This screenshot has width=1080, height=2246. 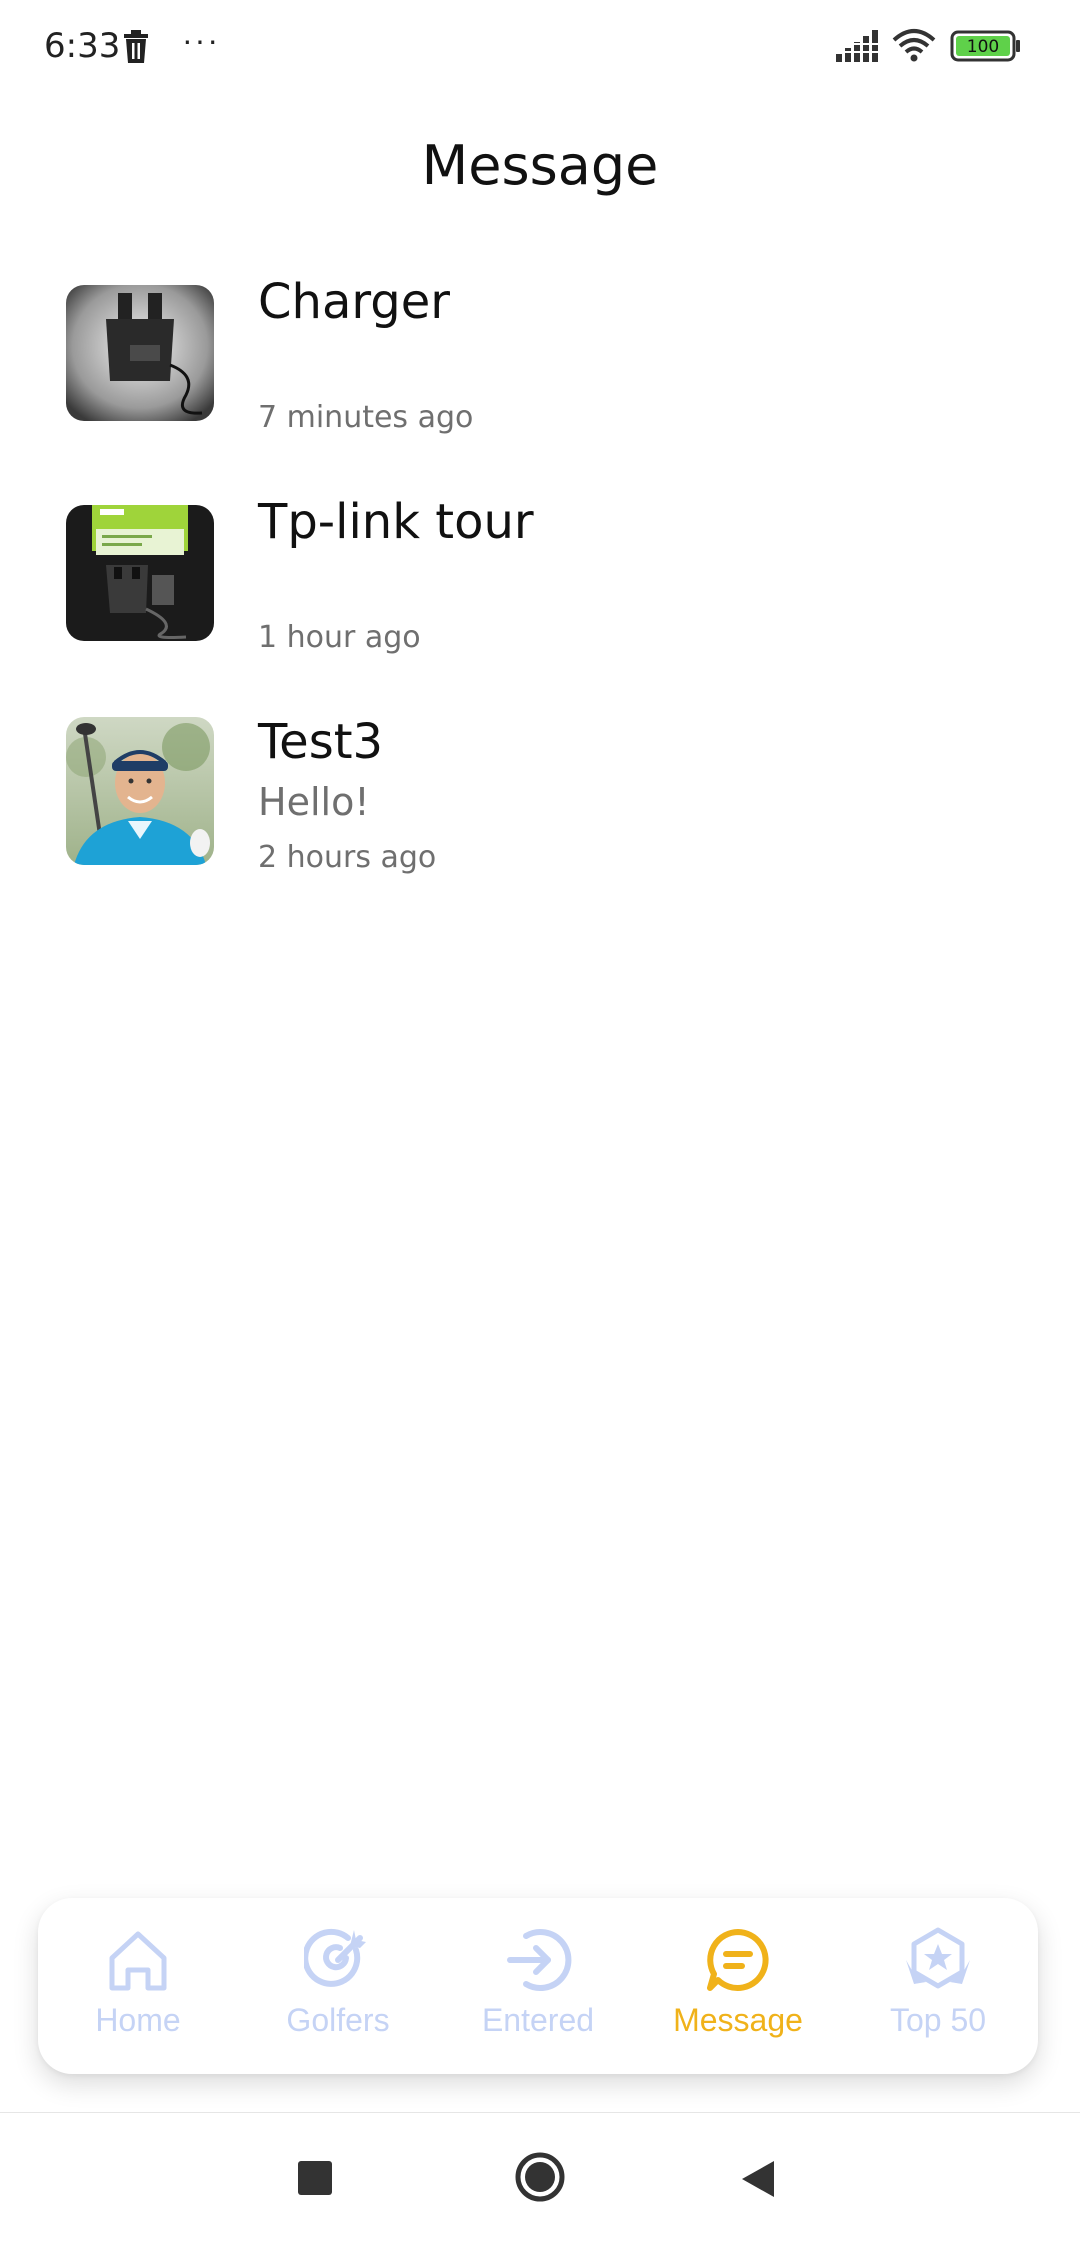 I want to click on charger-thumbnail, so click(x=140, y=353).